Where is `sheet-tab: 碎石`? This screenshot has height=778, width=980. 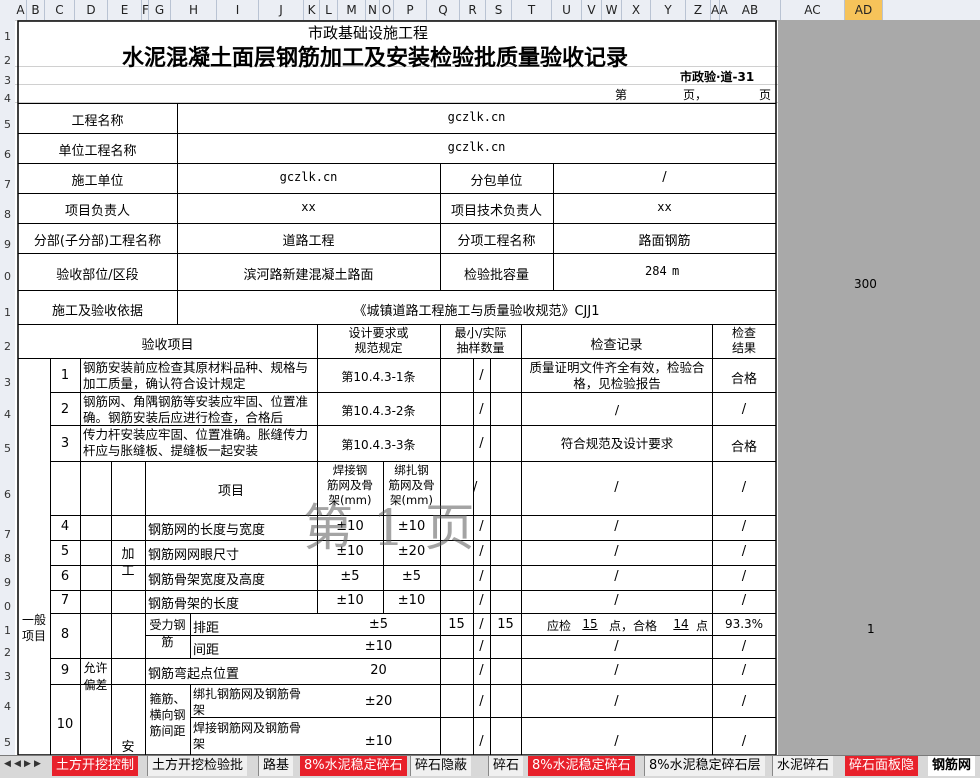 sheet-tab: 碎石 is located at coordinates (506, 766).